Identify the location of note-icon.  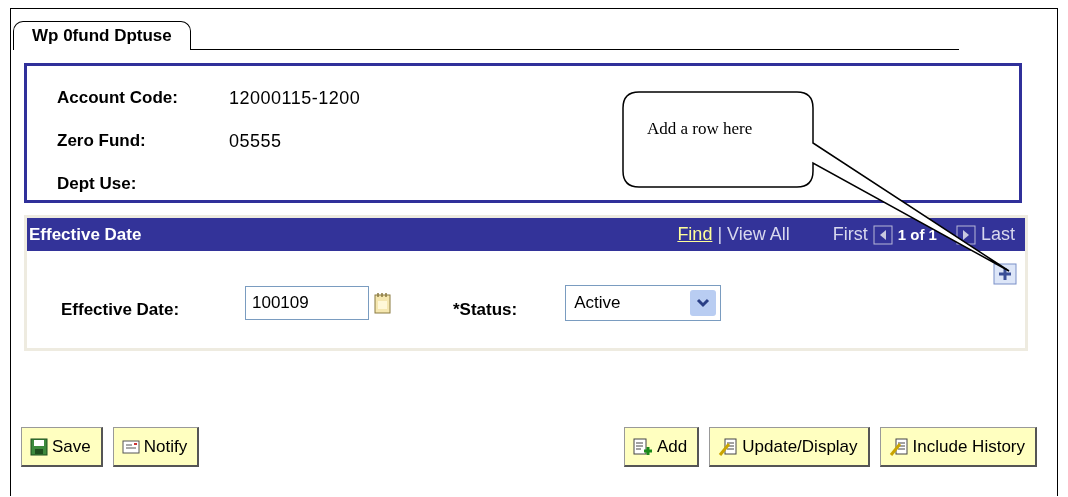
(130, 446).